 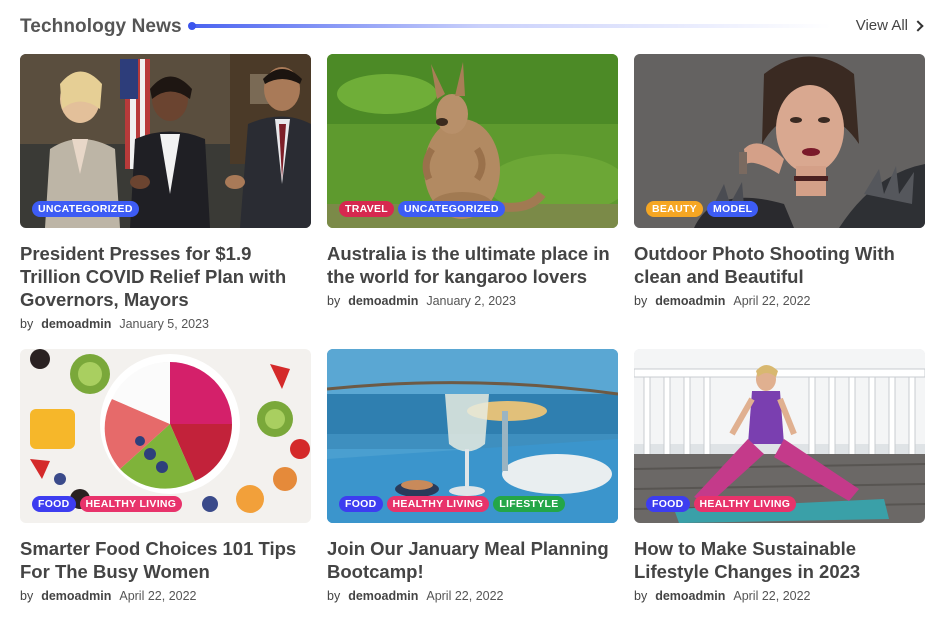 What do you see at coordinates (472, 436) in the screenshot?
I see `post-thumbnail: FOOD HEALTHY LIVING LIFESTYLE` at bounding box center [472, 436].